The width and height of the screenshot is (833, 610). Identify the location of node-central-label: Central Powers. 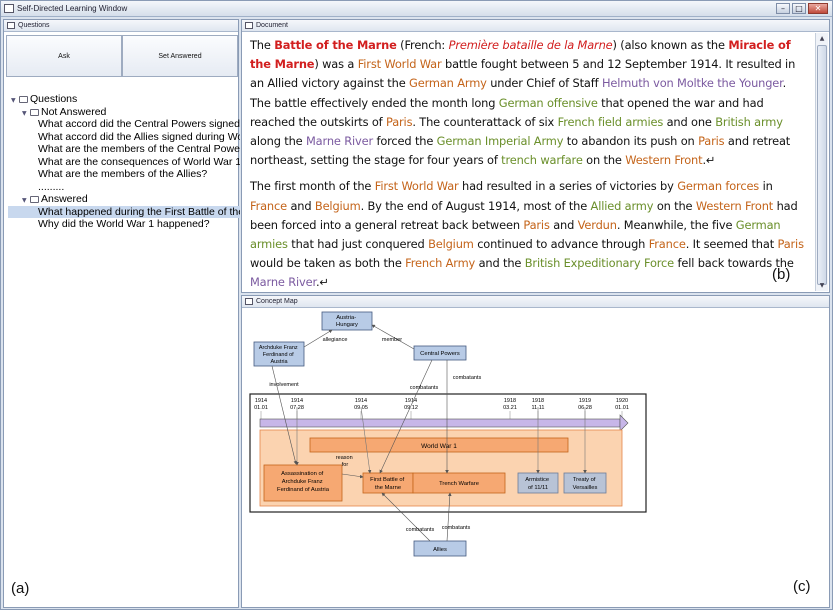
(440, 354).